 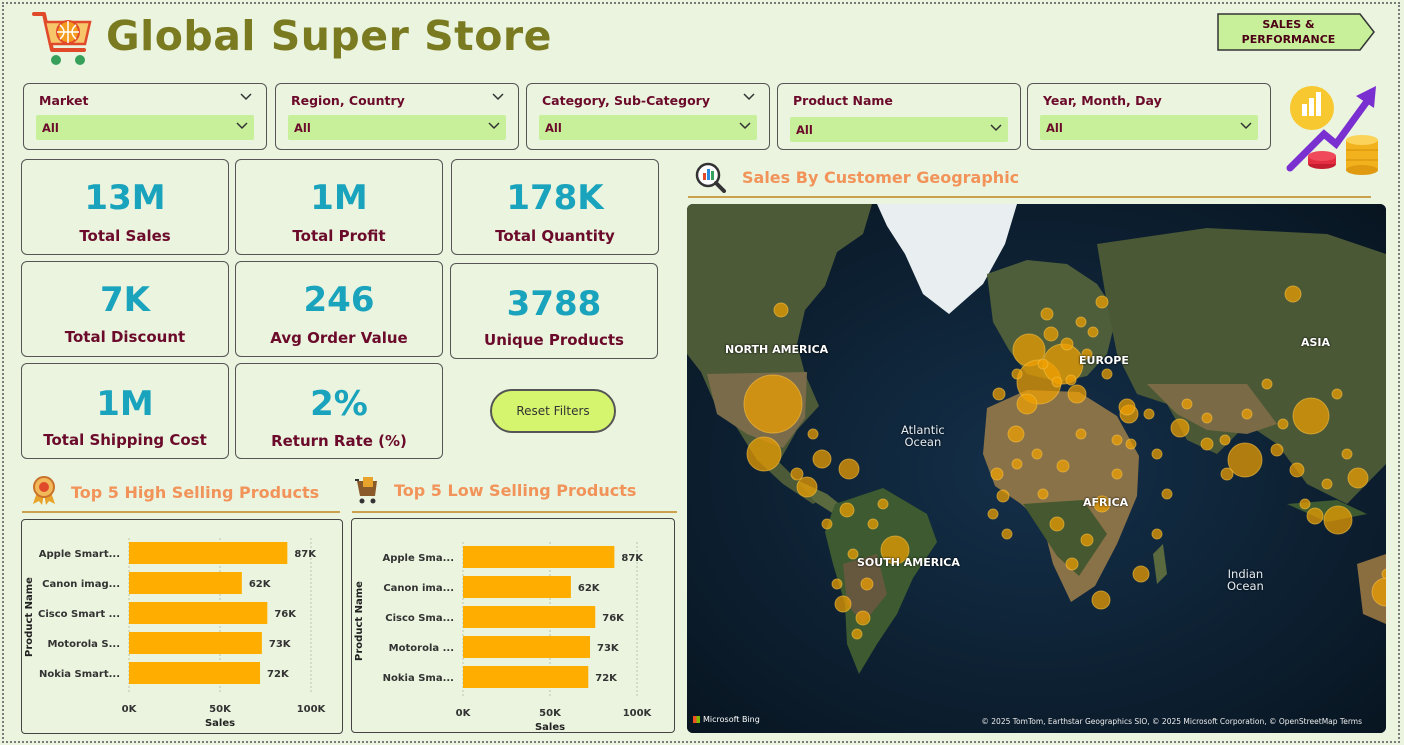 I want to click on x-axis-title: Sales, so click(x=220, y=723).